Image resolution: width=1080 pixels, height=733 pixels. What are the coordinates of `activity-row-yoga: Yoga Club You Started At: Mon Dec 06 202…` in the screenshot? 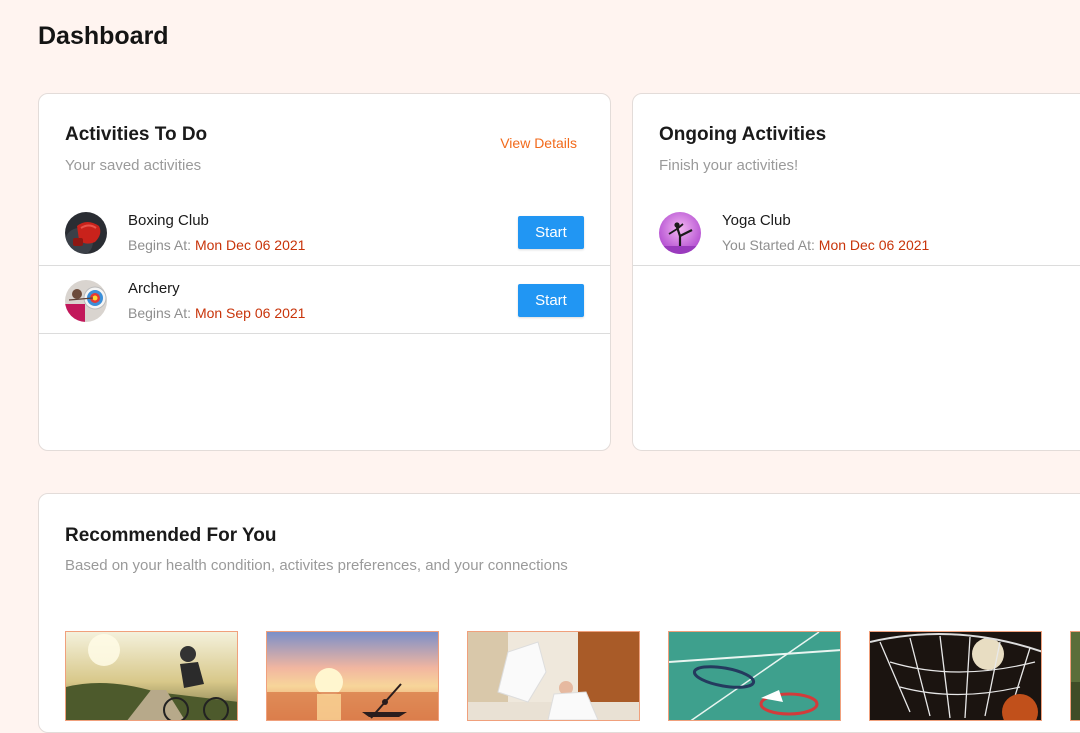 It's located at (856, 232).